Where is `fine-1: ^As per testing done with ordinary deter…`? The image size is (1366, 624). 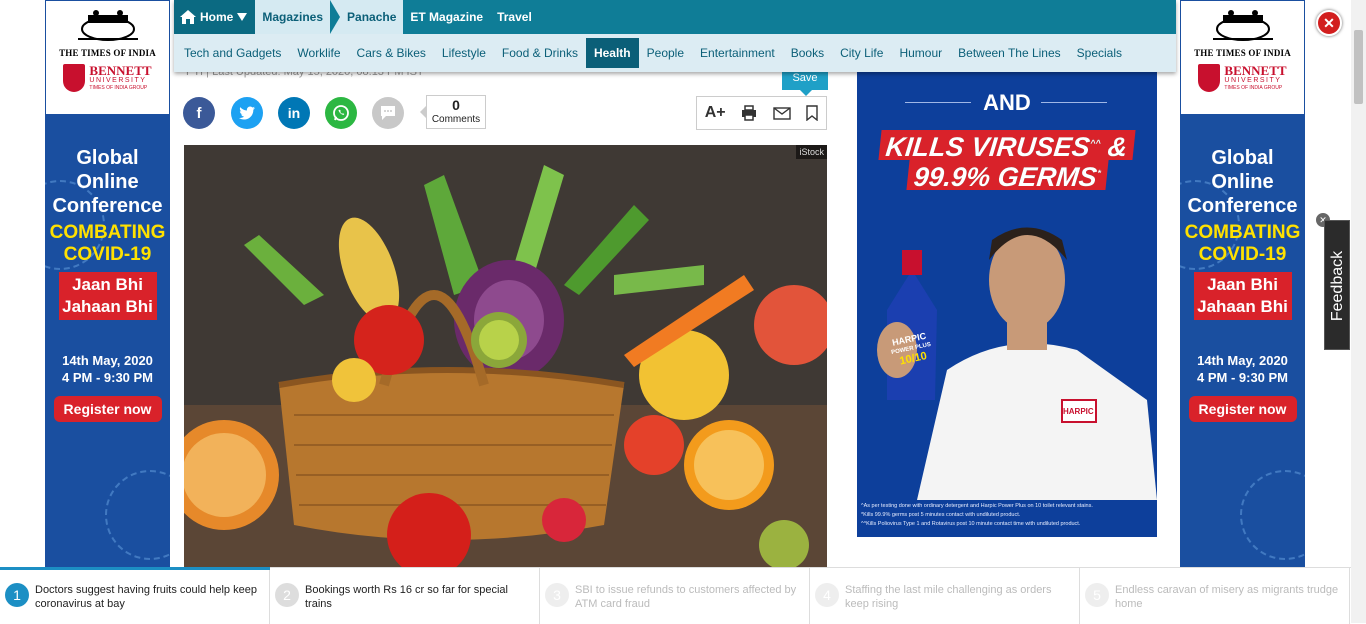
fine-1: ^As per testing done with ordinary deter… is located at coordinates (977, 506).